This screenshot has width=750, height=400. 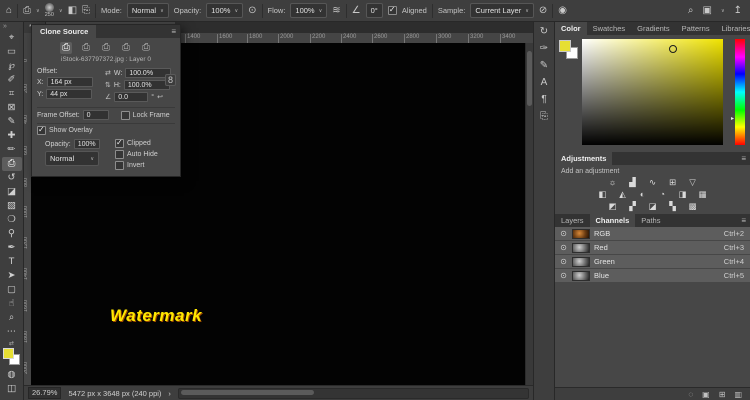 What do you see at coordinates (12, 122) in the screenshot?
I see `eyedropper-tool: ✎` at bounding box center [12, 122].